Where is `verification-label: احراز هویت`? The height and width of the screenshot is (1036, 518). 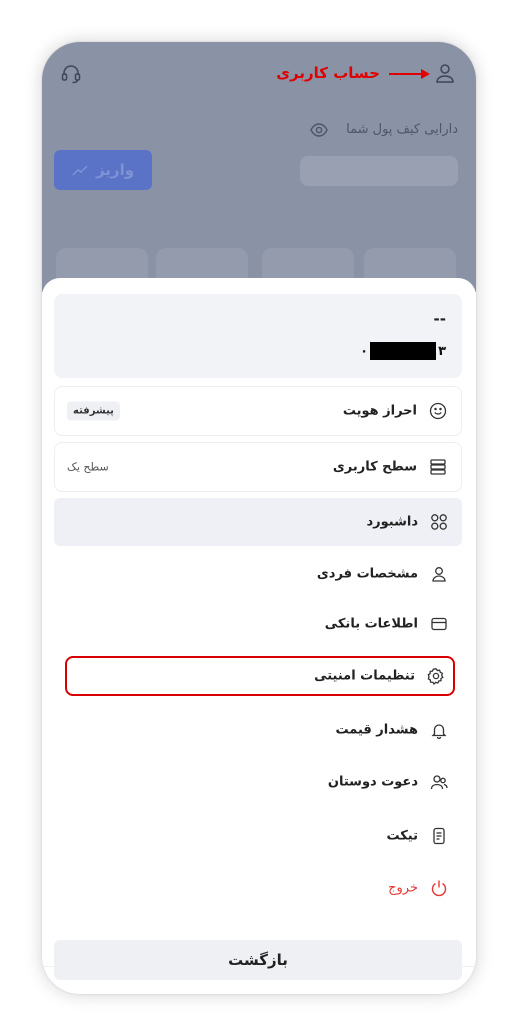
verification-label: احراز هویت is located at coordinates (379, 411).